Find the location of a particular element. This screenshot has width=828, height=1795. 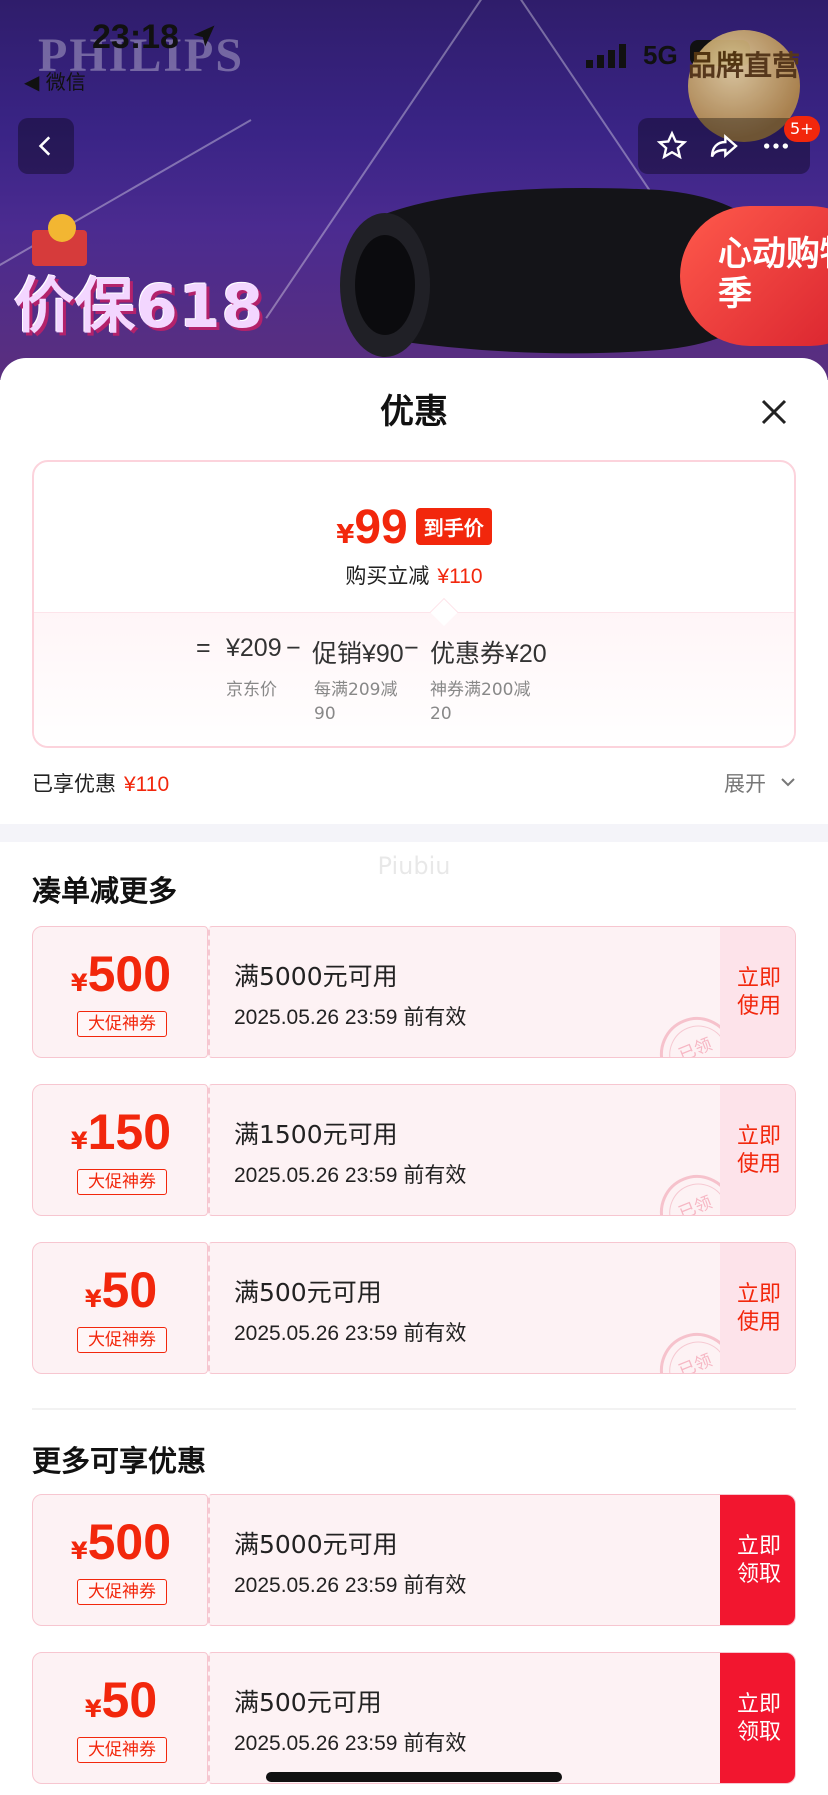

message-count-badge: 5+ is located at coordinates (802, 129).